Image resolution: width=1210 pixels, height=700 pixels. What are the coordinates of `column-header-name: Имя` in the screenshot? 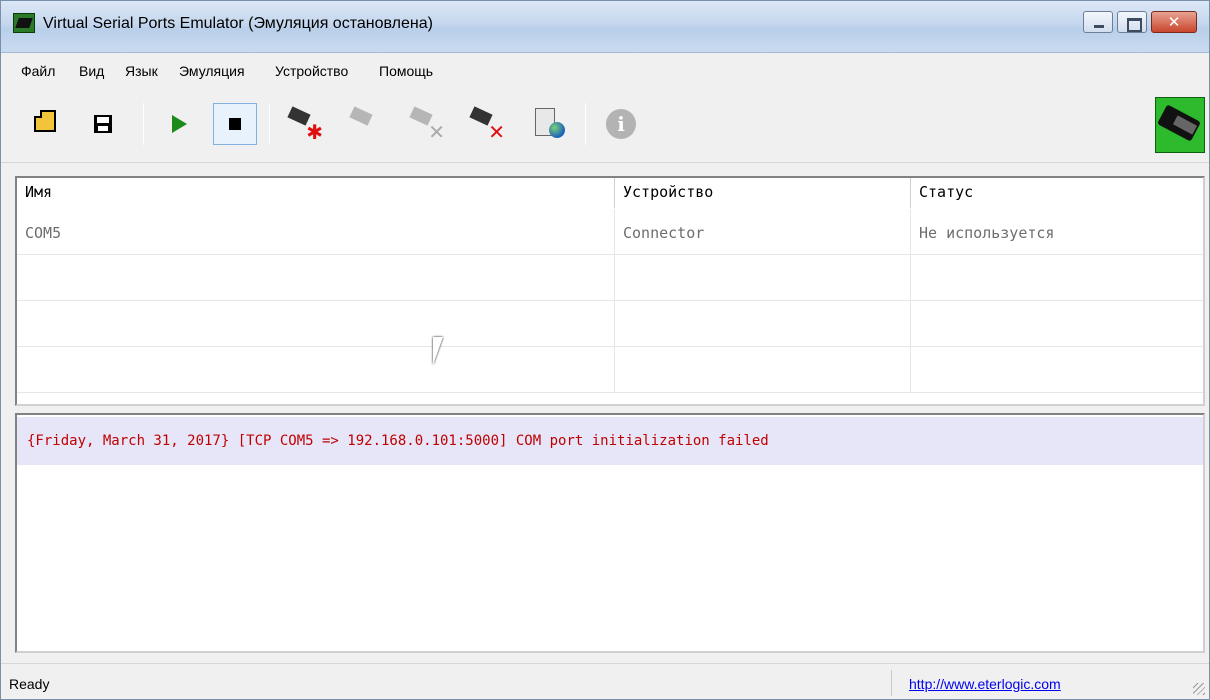 It's located at (316, 193).